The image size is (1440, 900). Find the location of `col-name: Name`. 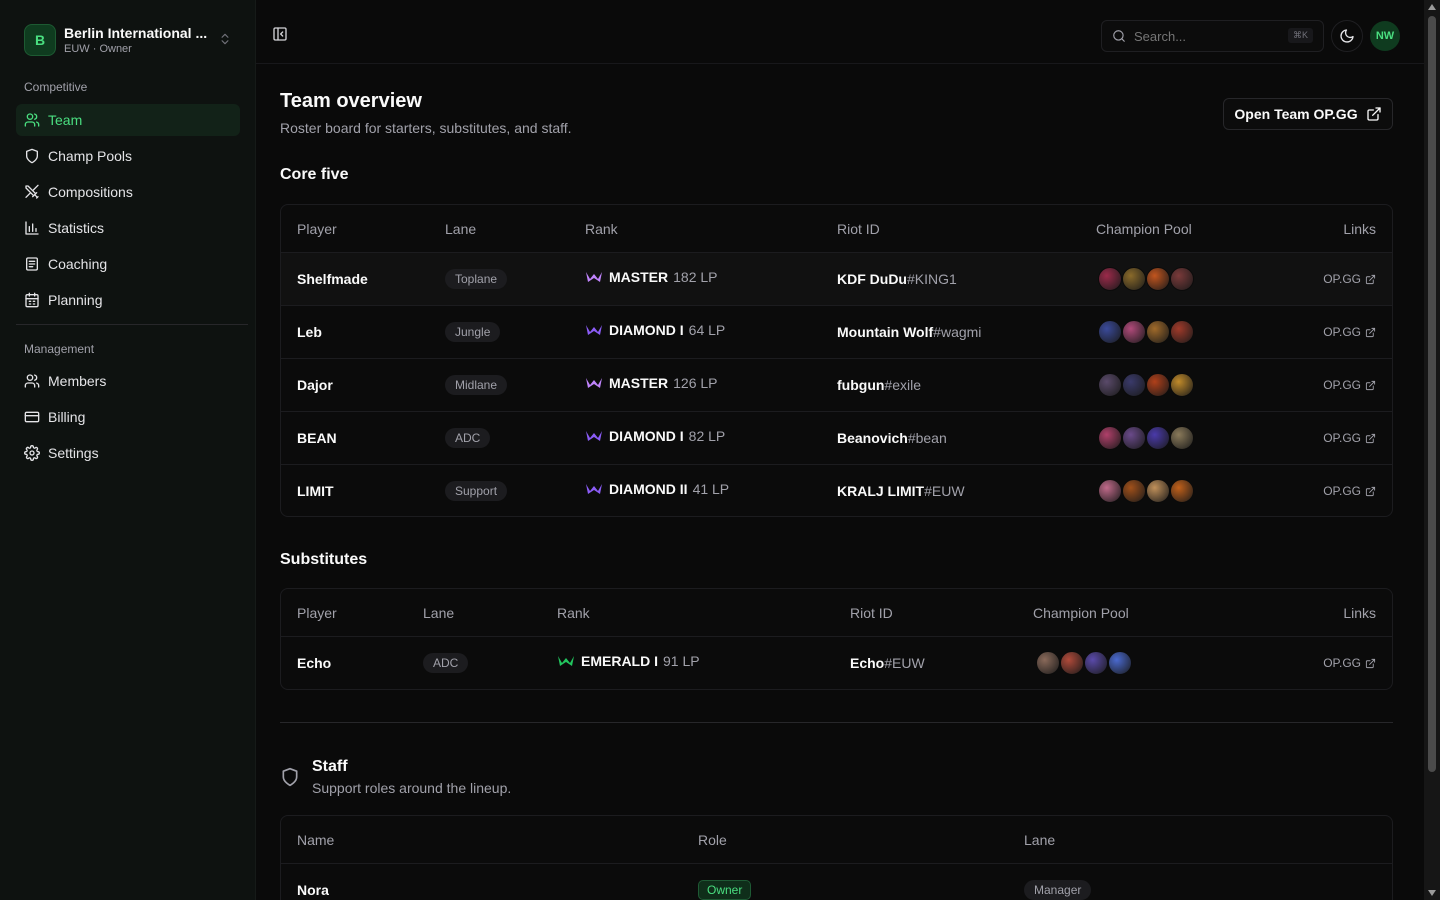

col-name: Name is located at coordinates (315, 840).